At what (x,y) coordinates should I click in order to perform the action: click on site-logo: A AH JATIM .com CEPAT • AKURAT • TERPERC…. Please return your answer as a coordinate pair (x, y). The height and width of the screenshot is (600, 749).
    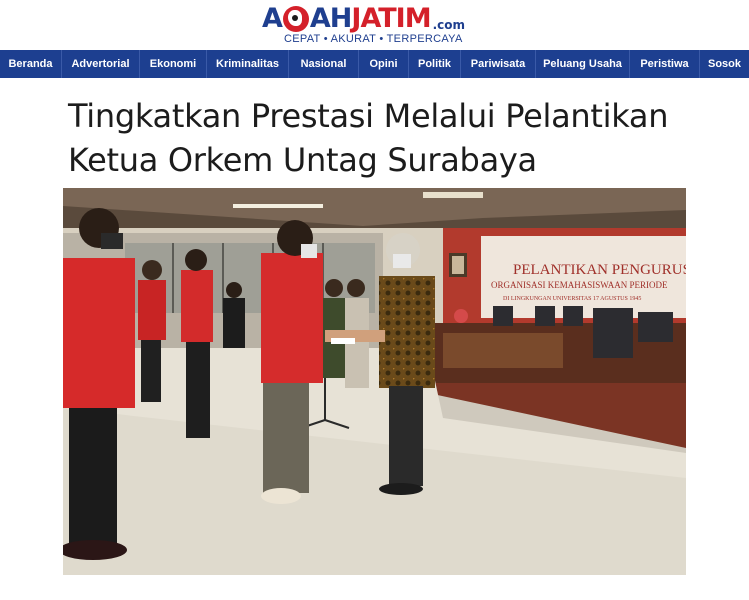
    Looking at the image, I should click on (376, 25).